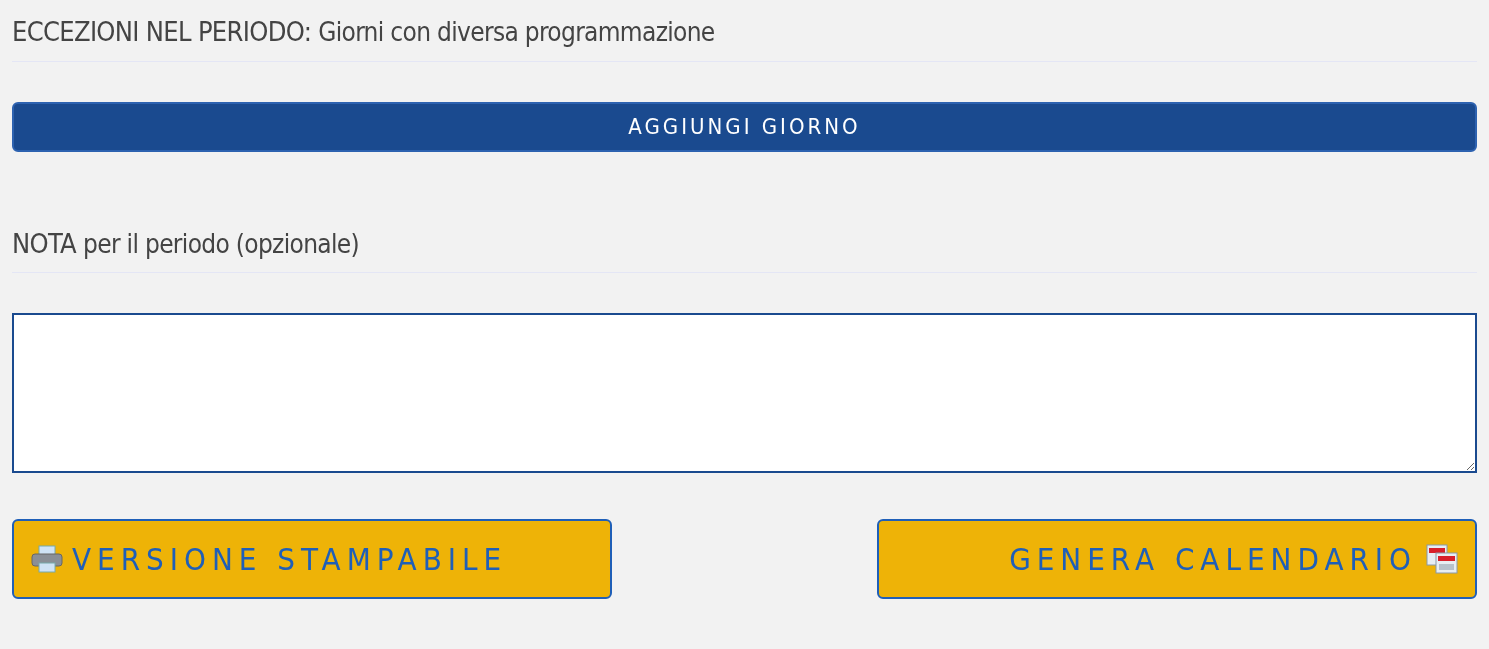  What do you see at coordinates (1177, 559) in the screenshot?
I see `calendar-button: GENERA CALENDARIO` at bounding box center [1177, 559].